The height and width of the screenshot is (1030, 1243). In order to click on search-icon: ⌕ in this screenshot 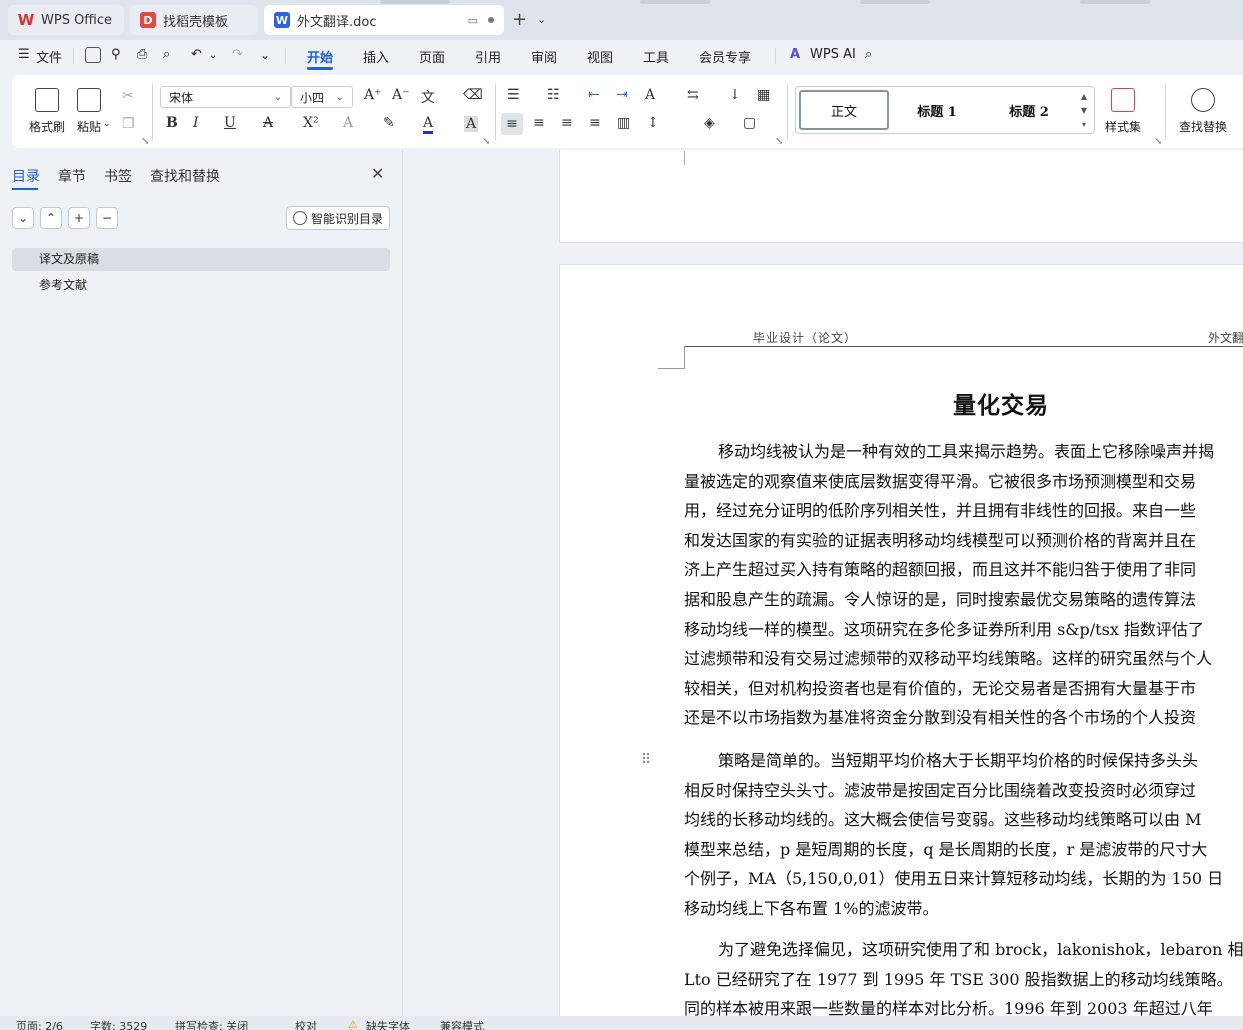, I will do `click(868, 54)`.